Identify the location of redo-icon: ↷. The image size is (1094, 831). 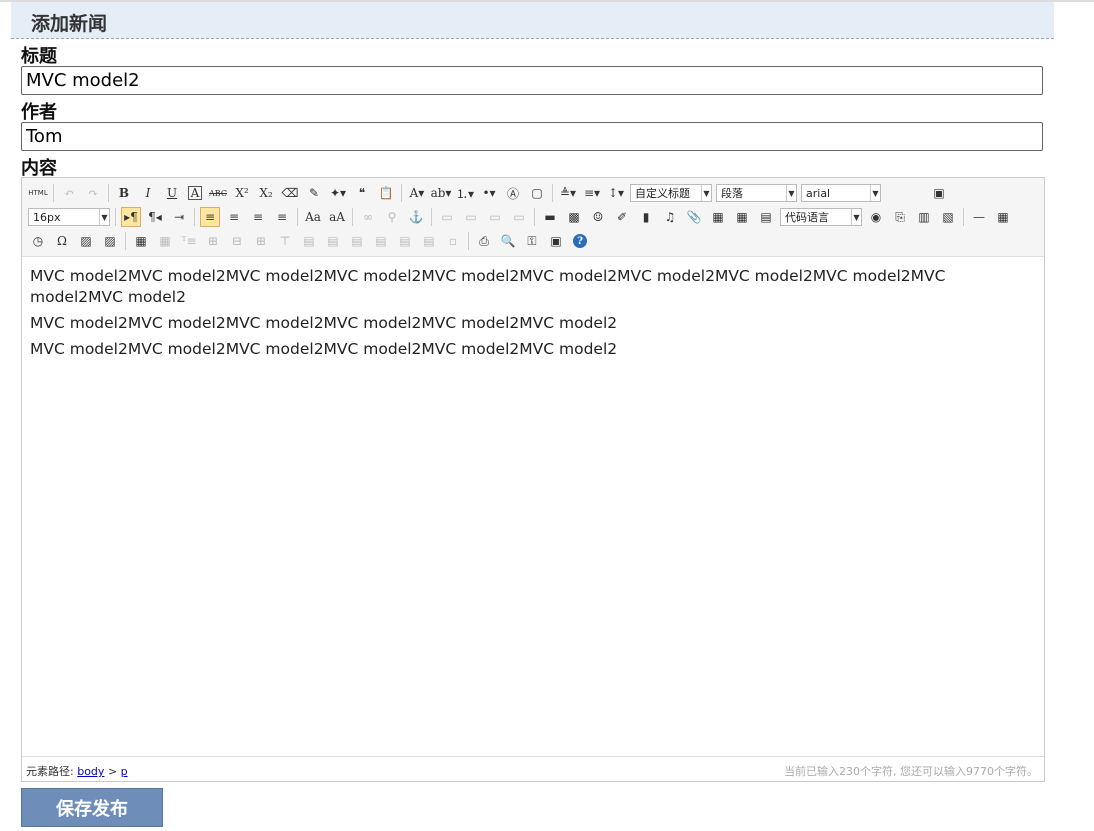
(93, 193).